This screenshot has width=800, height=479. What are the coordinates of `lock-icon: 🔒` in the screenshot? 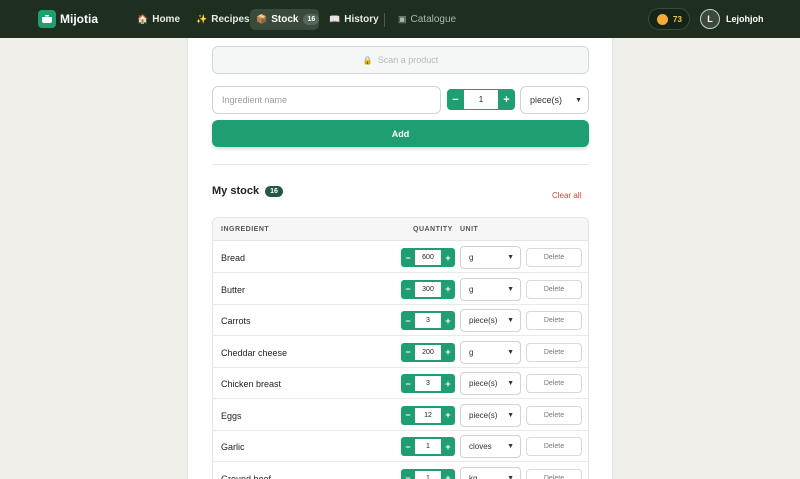 It's located at (367, 60).